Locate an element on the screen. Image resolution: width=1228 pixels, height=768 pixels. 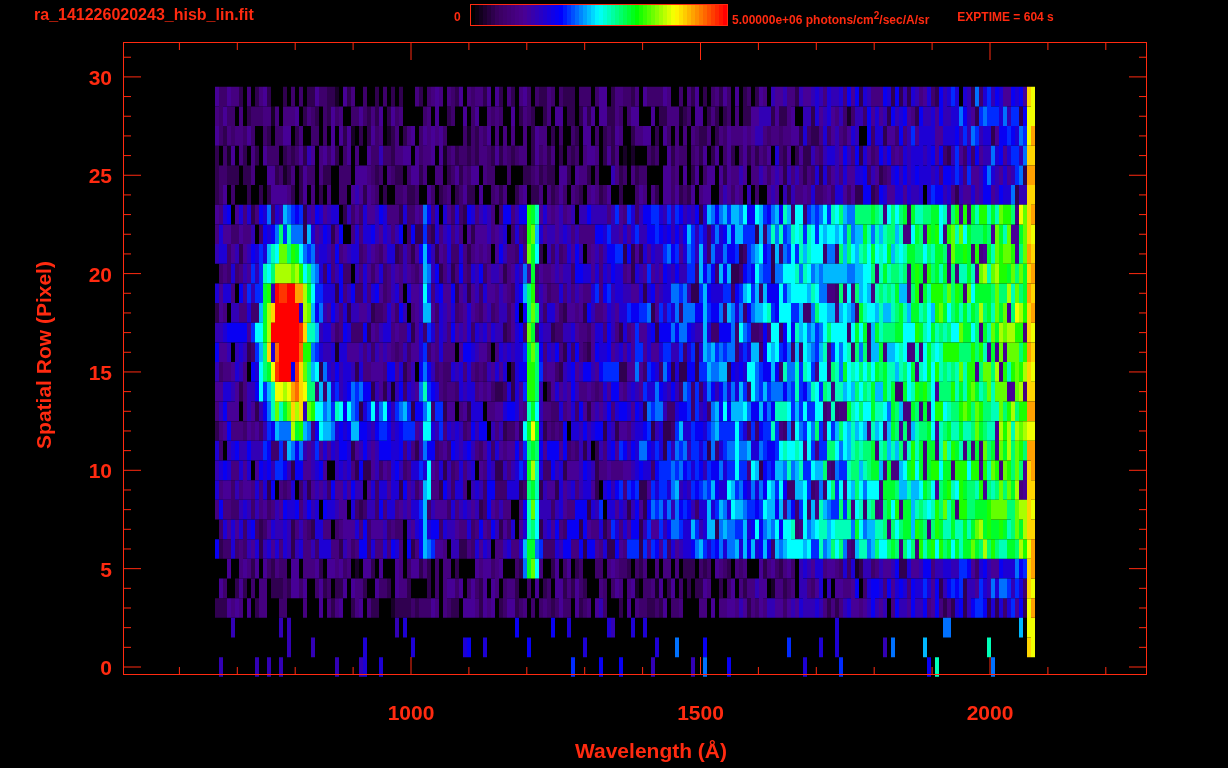
axis-label: Spatial Row (Pixel) is located at coordinates (43, 355).